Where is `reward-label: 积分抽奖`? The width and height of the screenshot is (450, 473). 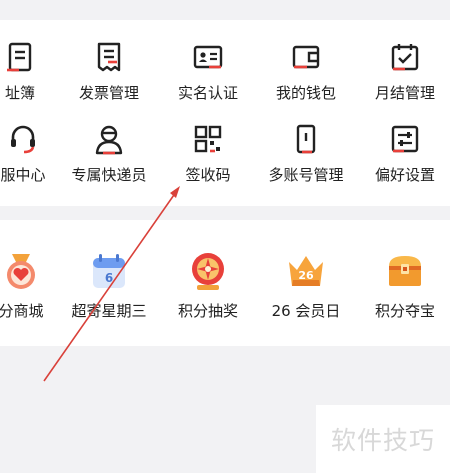 reward-label: 积分抽奖 is located at coordinates (207, 311).